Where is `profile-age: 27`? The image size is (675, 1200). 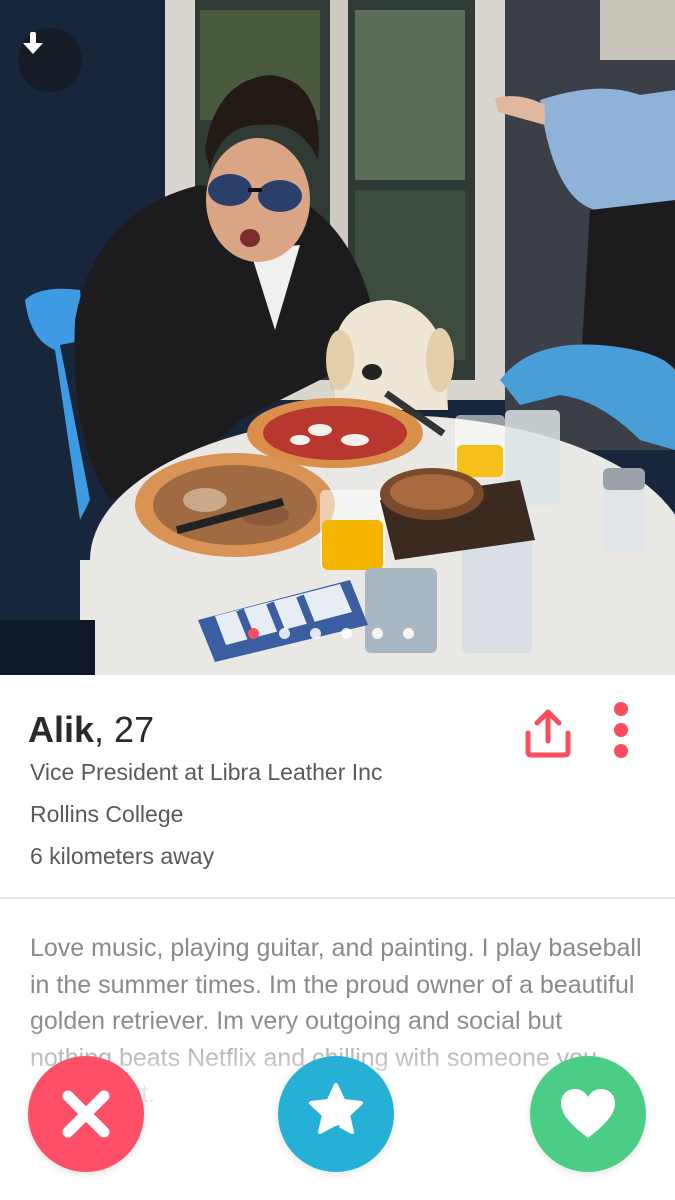 profile-age: 27 is located at coordinates (134, 729).